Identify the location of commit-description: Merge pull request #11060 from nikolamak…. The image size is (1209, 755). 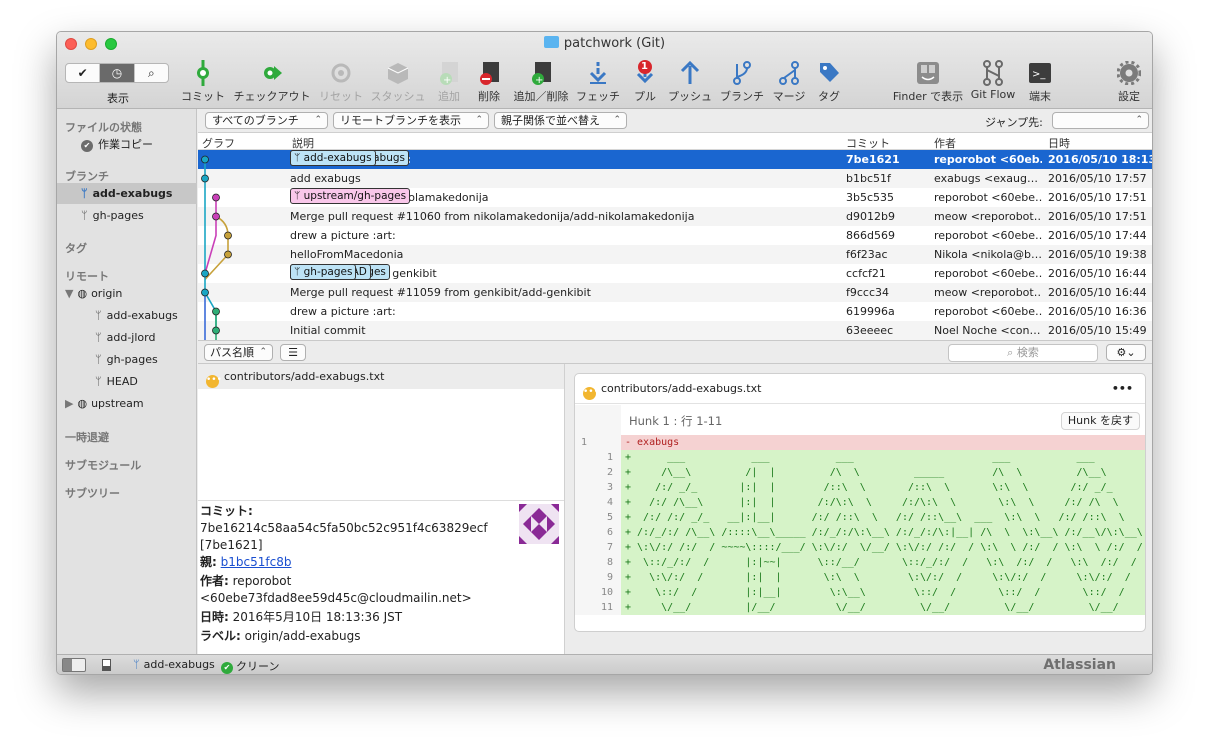
(565, 216).